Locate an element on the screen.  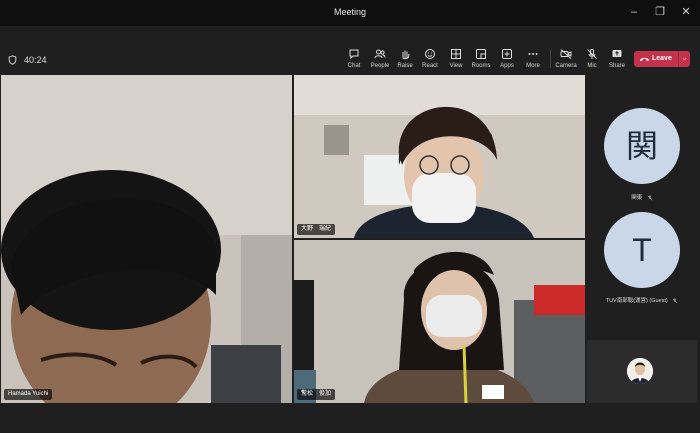
camera-button: Camera is located at coordinates (566, 59).